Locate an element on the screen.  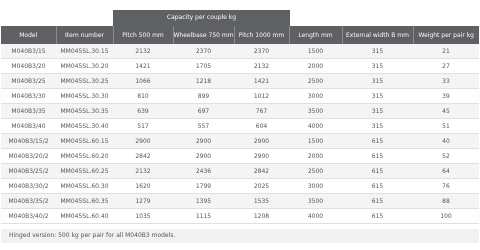
length-cell: 2500 is located at coordinates (315, 81).